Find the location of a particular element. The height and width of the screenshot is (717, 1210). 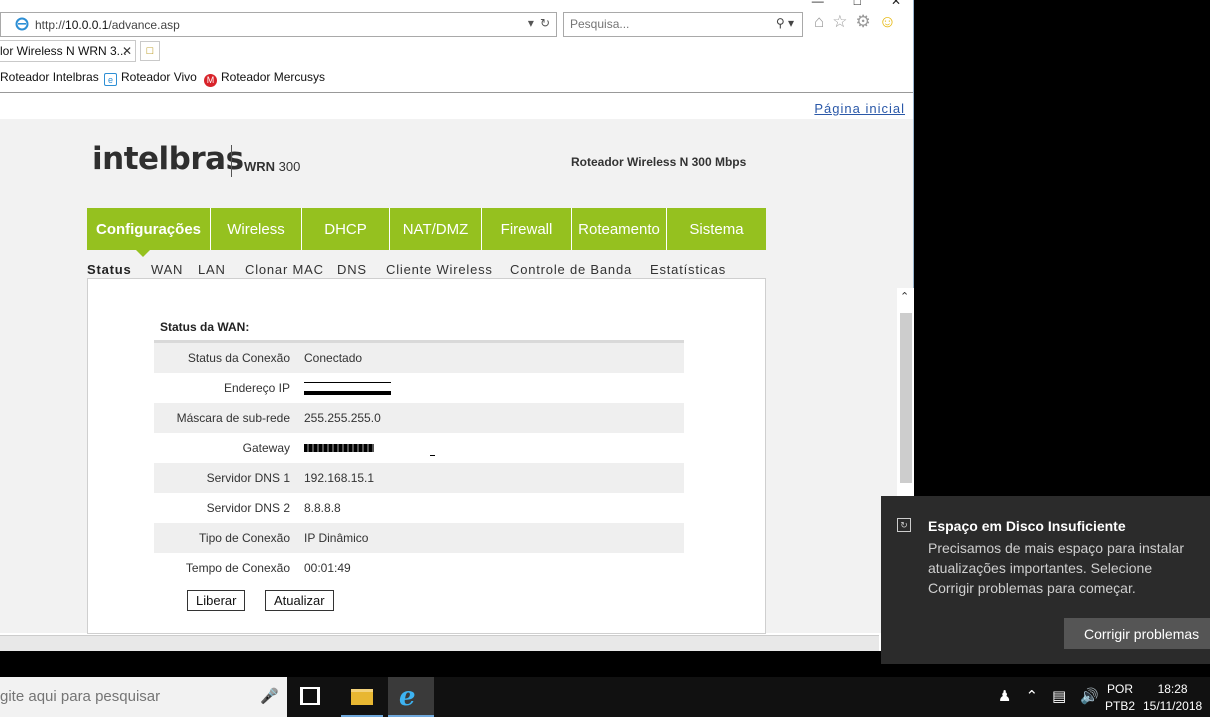

browser-search-box: ⚲ ▾ is located at coordinates (683, 24).